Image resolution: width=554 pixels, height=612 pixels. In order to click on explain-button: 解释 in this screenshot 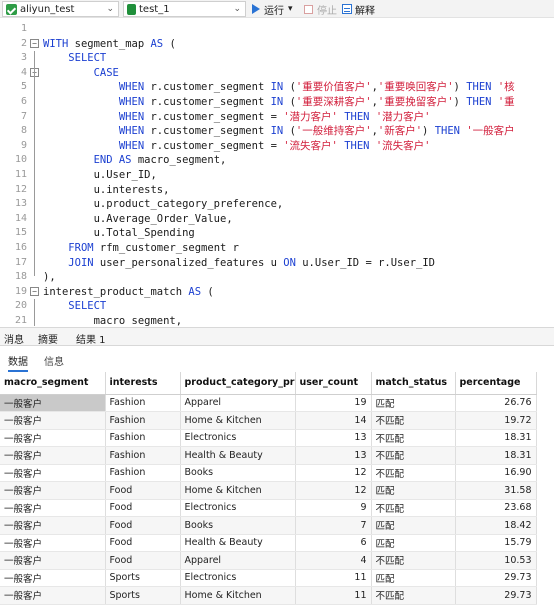, I will do `click(358, 9)`.